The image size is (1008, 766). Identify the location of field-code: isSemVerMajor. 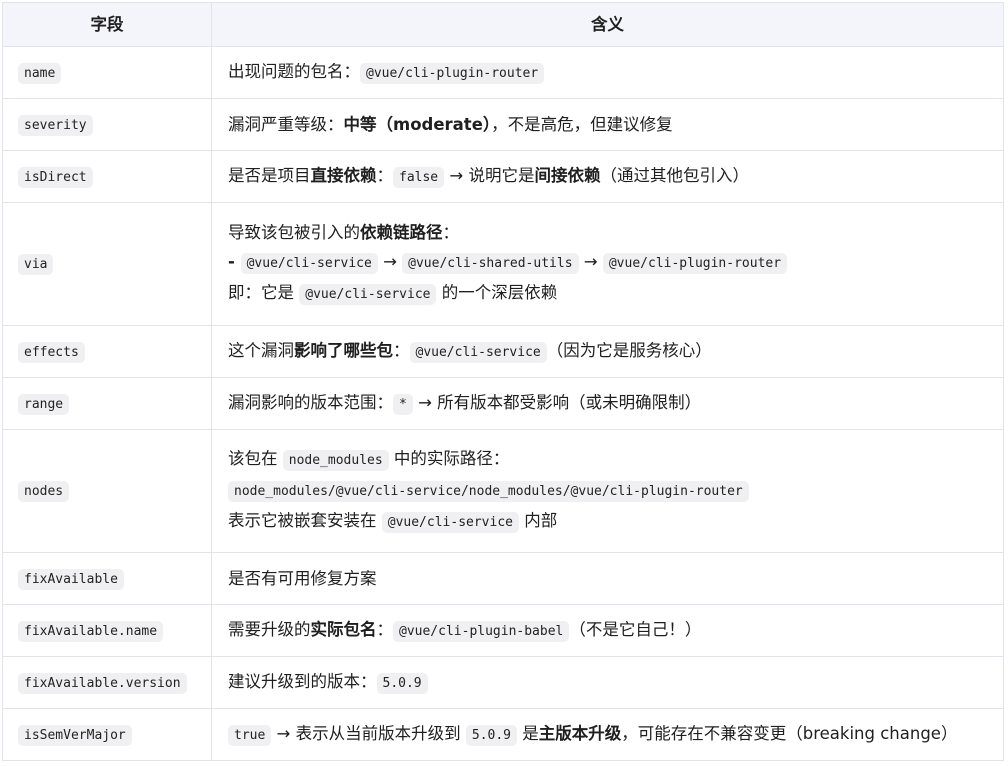
(75, 735).